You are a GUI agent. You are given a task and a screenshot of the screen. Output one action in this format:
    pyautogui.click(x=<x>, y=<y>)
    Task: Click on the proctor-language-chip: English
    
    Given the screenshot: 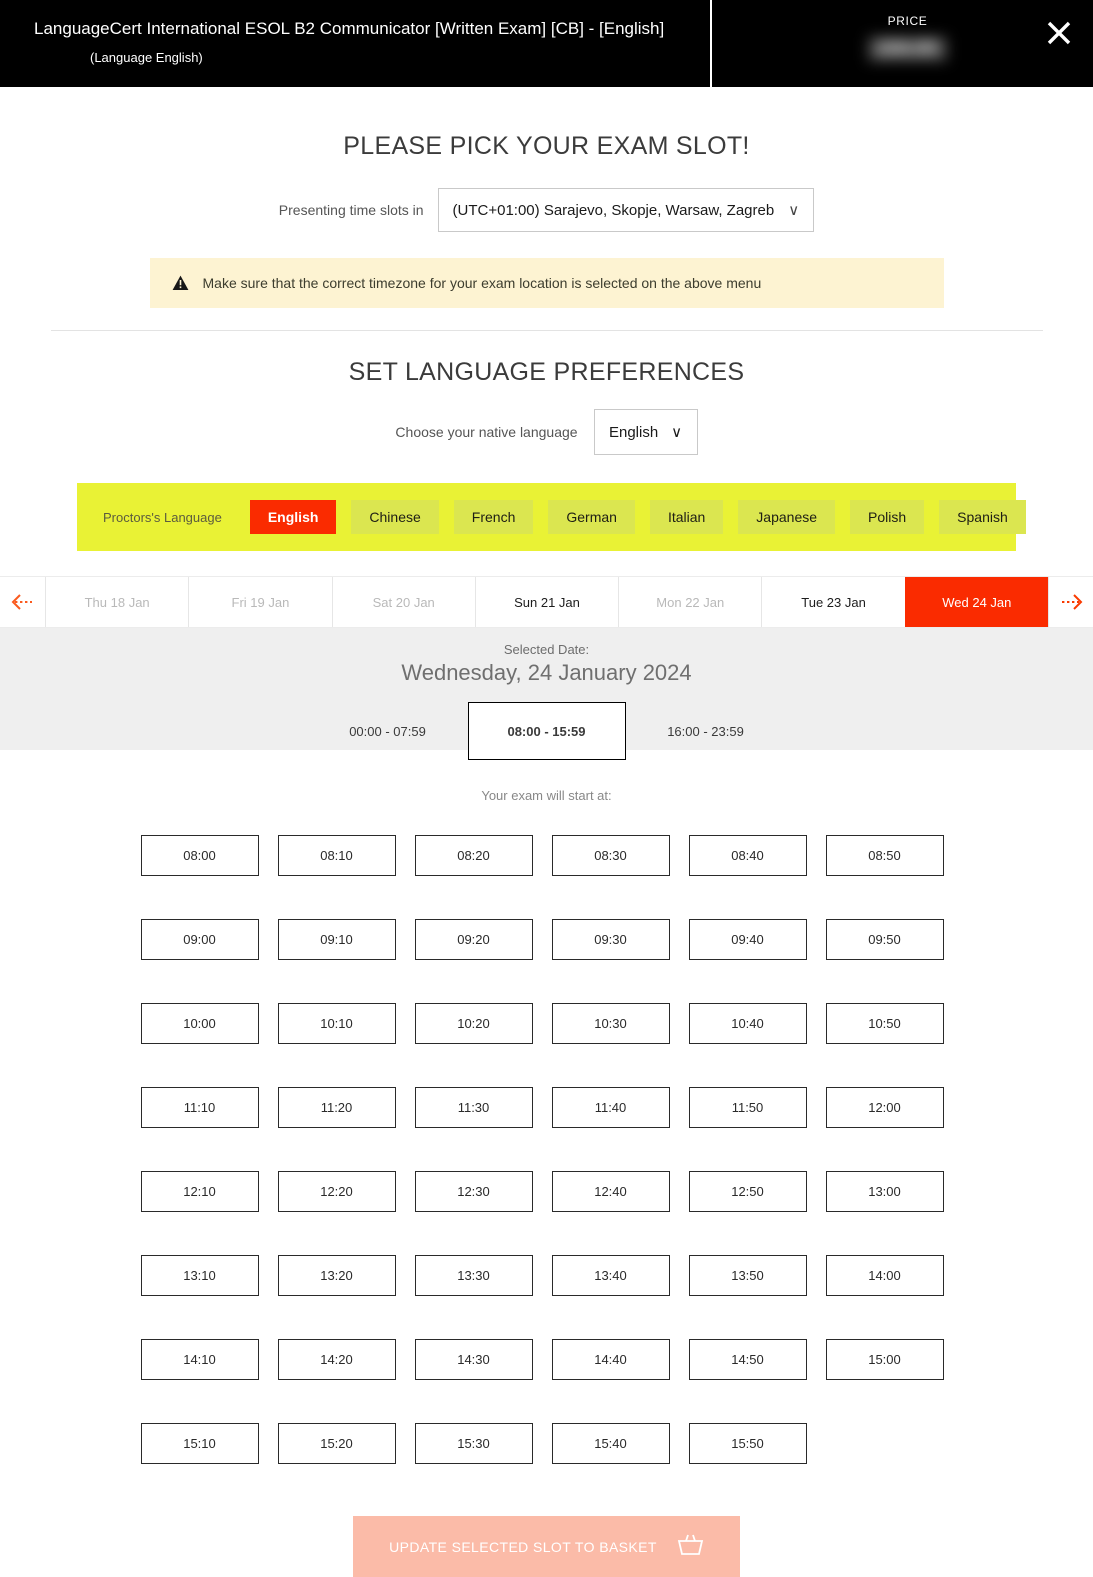 What is the action you would take?
    pyautogui.click(x=293, y=517)
    